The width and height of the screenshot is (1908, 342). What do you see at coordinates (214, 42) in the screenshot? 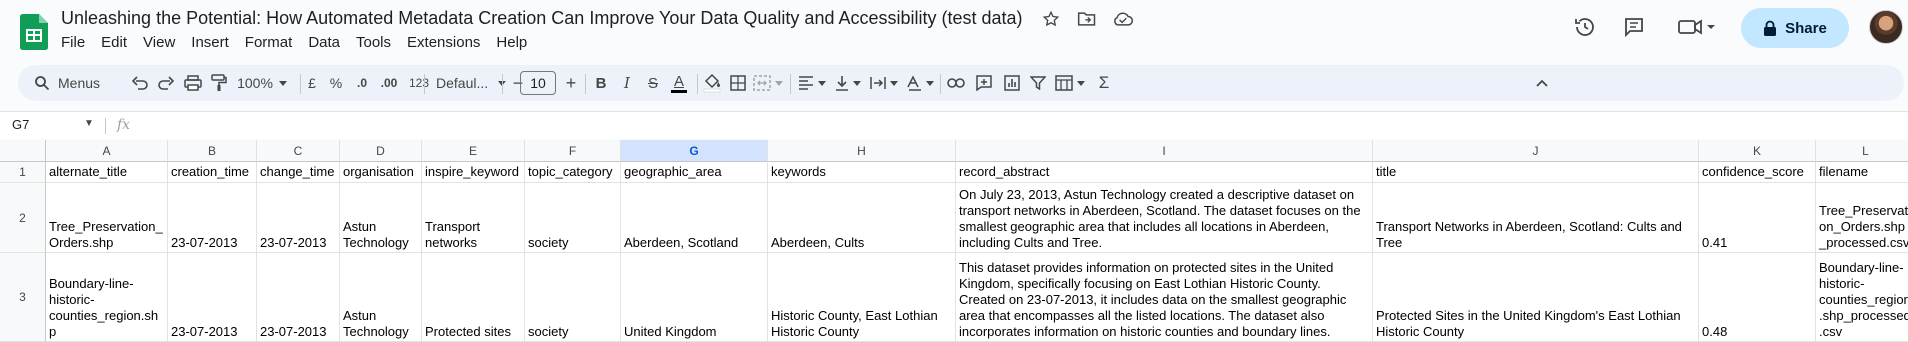
I see `menu-insert: Insert` at bounding box center [214, 42].